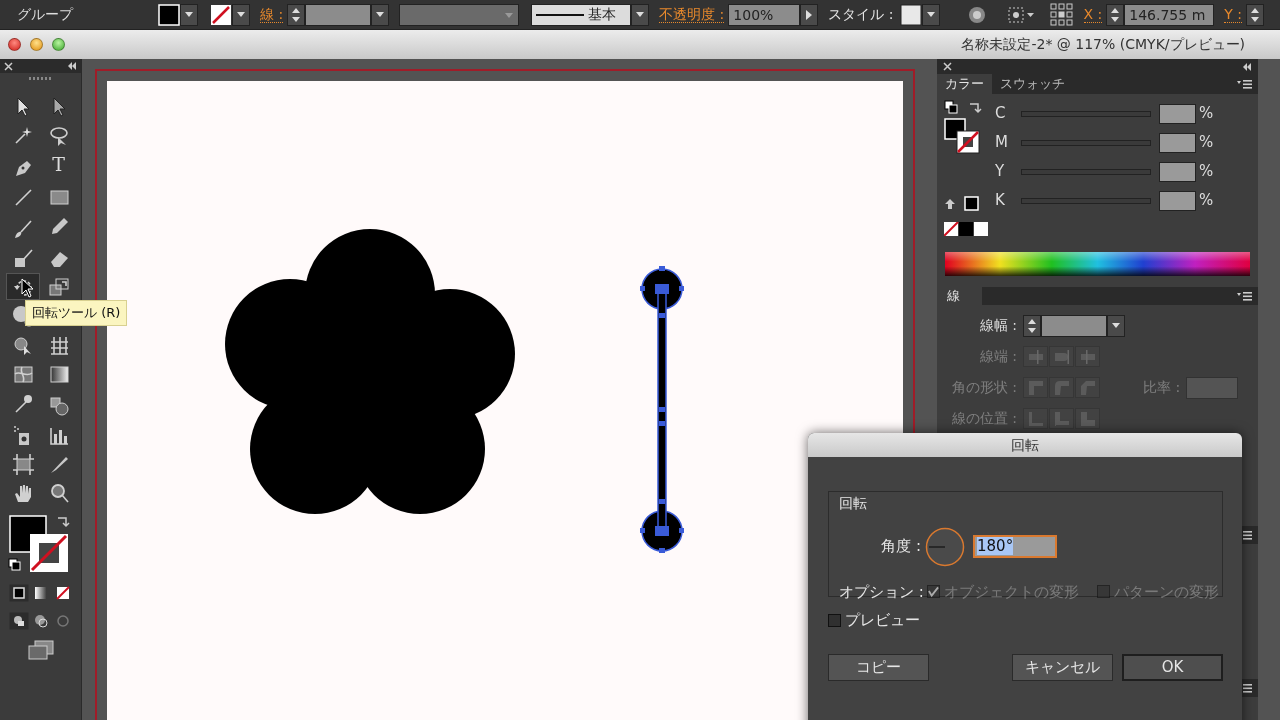  Describe the element at coordinates (58, 286) in the screenshot. I see `scale-icon` at that location.